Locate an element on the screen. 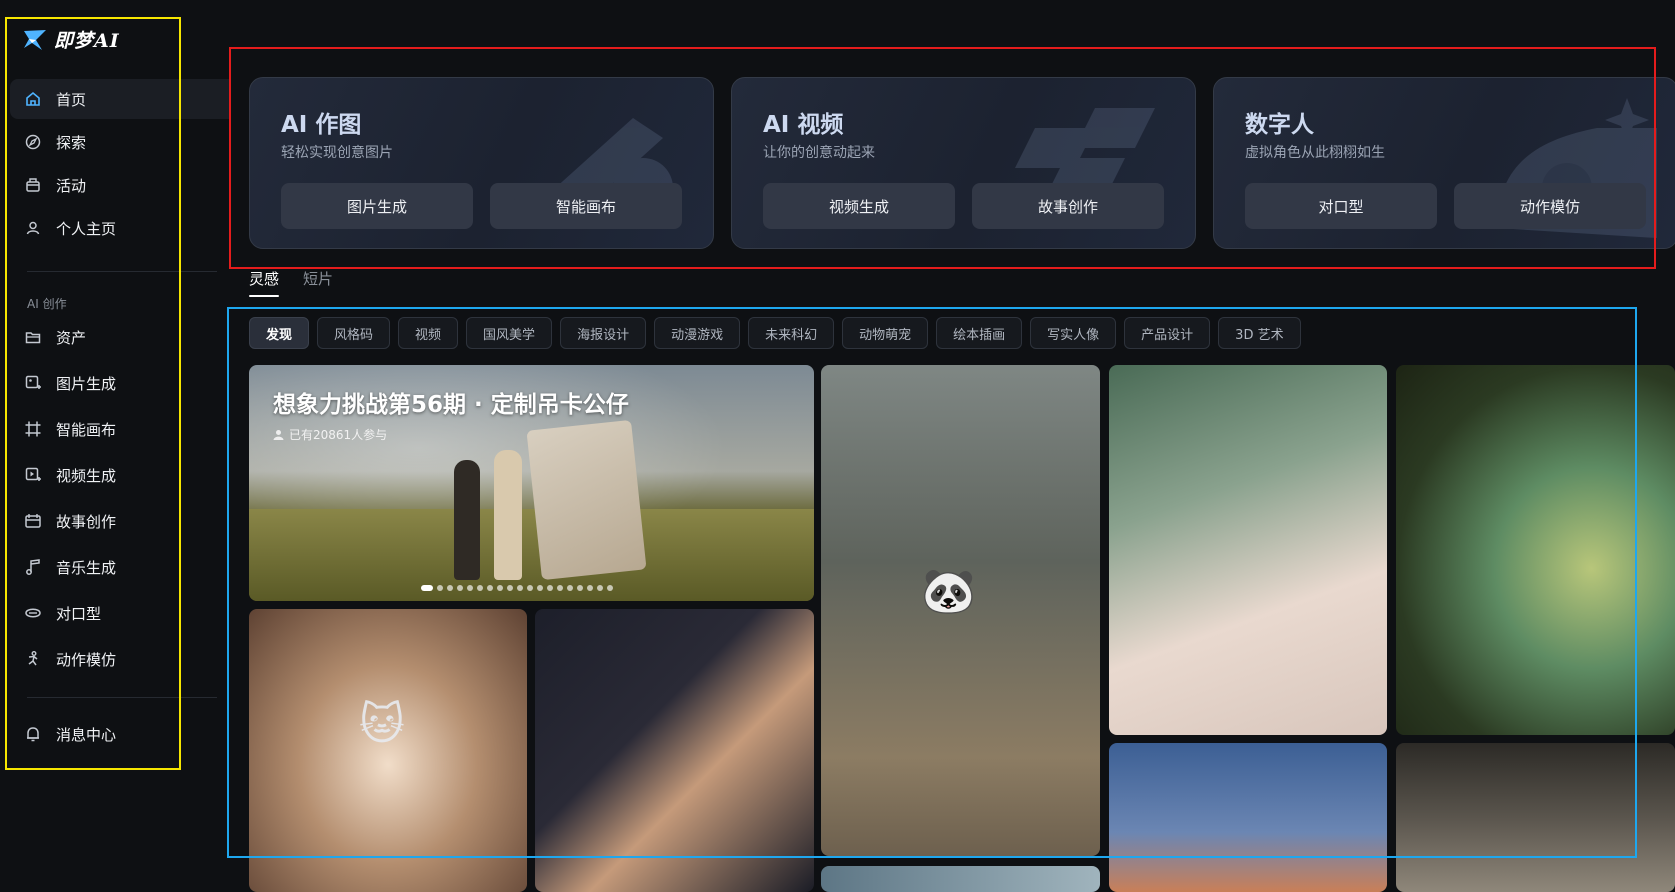 The width and height of the screenshot is (1675, 892). content-tabs: 灵感 短片 is located at coordinates (291, 282).